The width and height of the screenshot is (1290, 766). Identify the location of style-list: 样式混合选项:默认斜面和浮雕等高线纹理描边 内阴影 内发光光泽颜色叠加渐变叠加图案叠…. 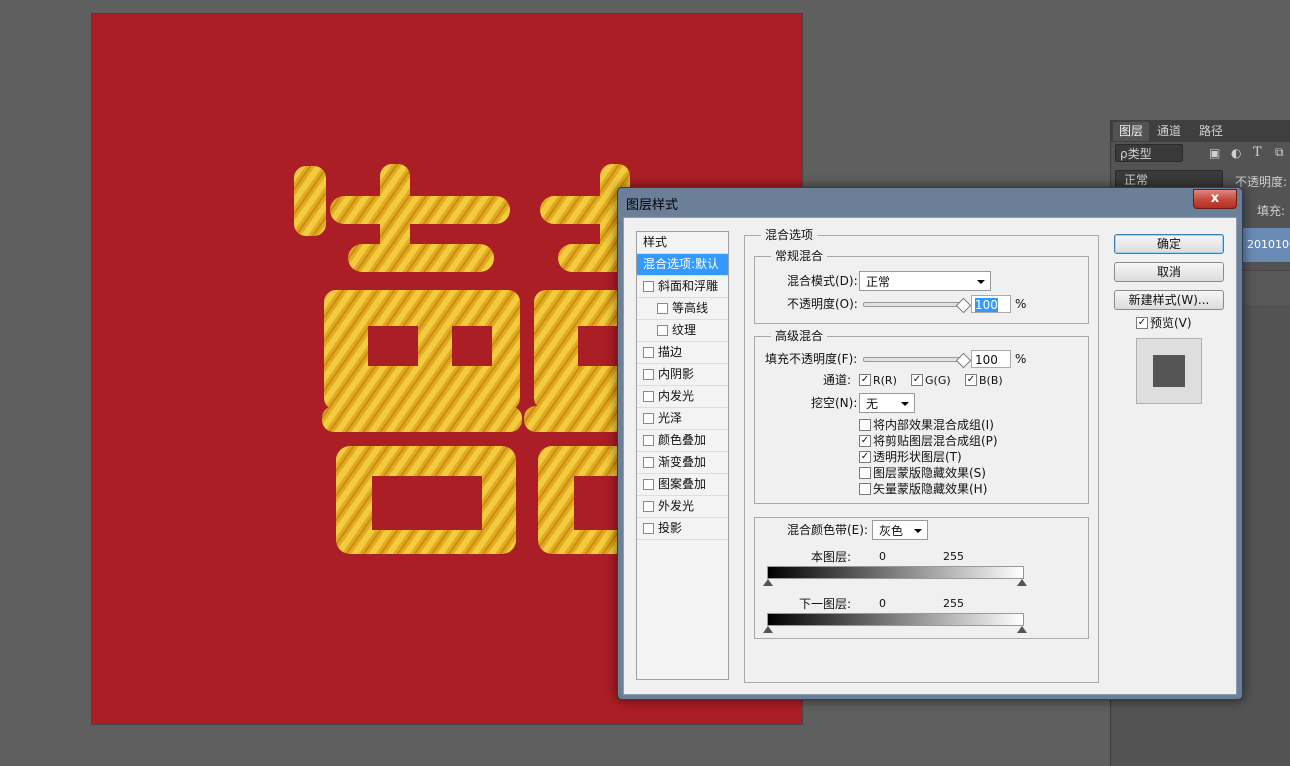
(682, 455).